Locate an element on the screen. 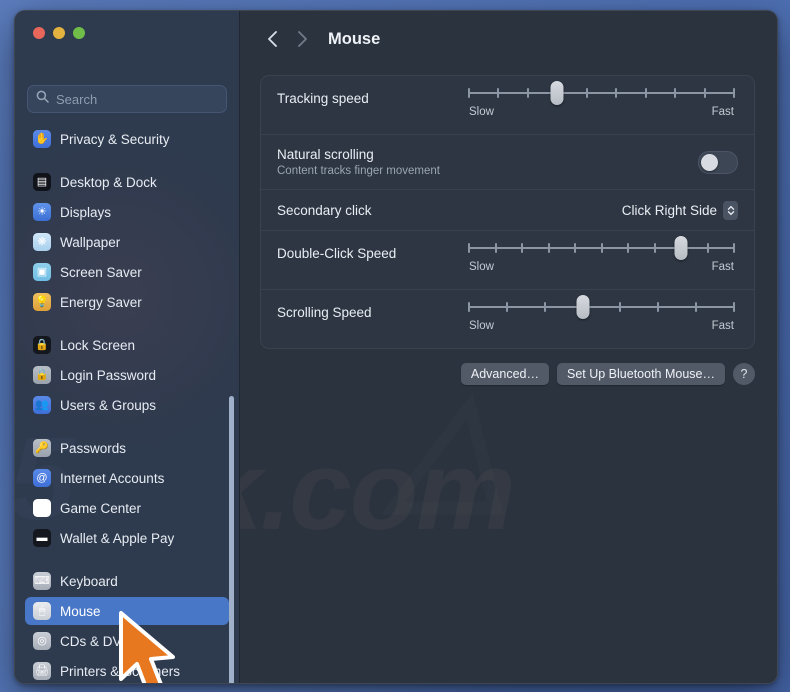 This screenshot has width=790, height=692. sidebar-item-label: Internet Accounts is located at coordinates (112, 478).